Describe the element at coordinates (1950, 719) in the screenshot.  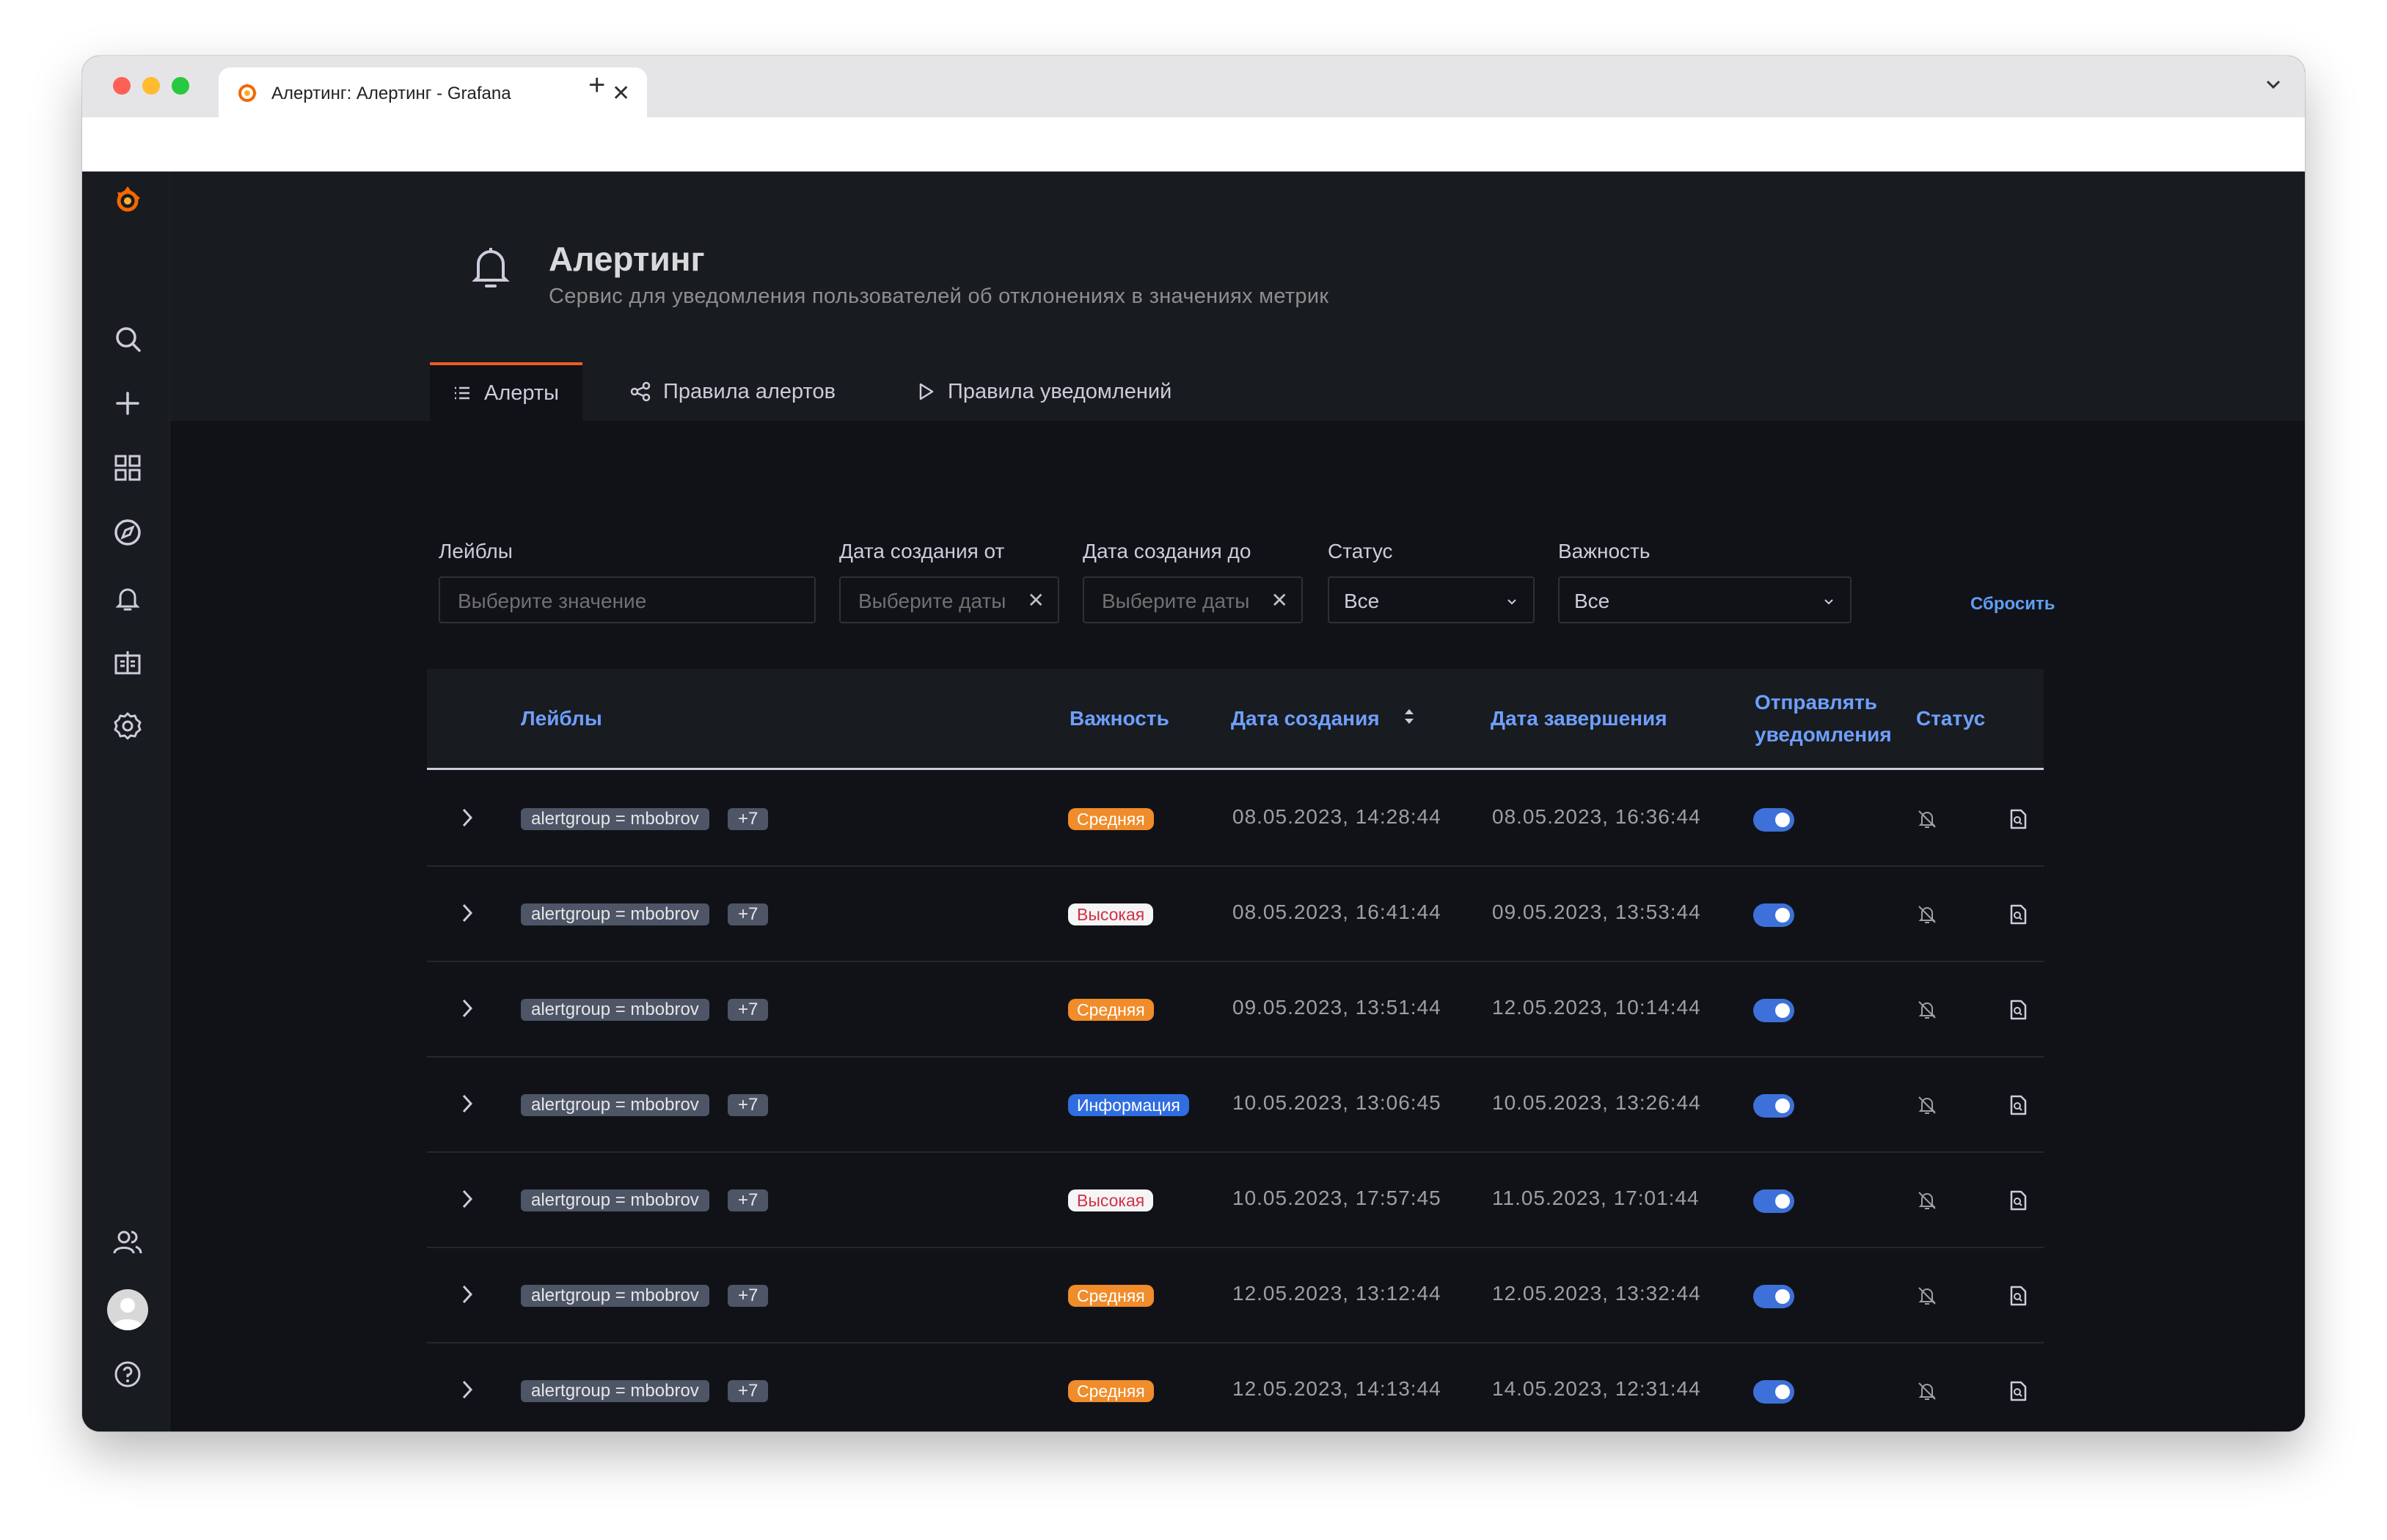
I see `column-header-status: Статус` at that location.